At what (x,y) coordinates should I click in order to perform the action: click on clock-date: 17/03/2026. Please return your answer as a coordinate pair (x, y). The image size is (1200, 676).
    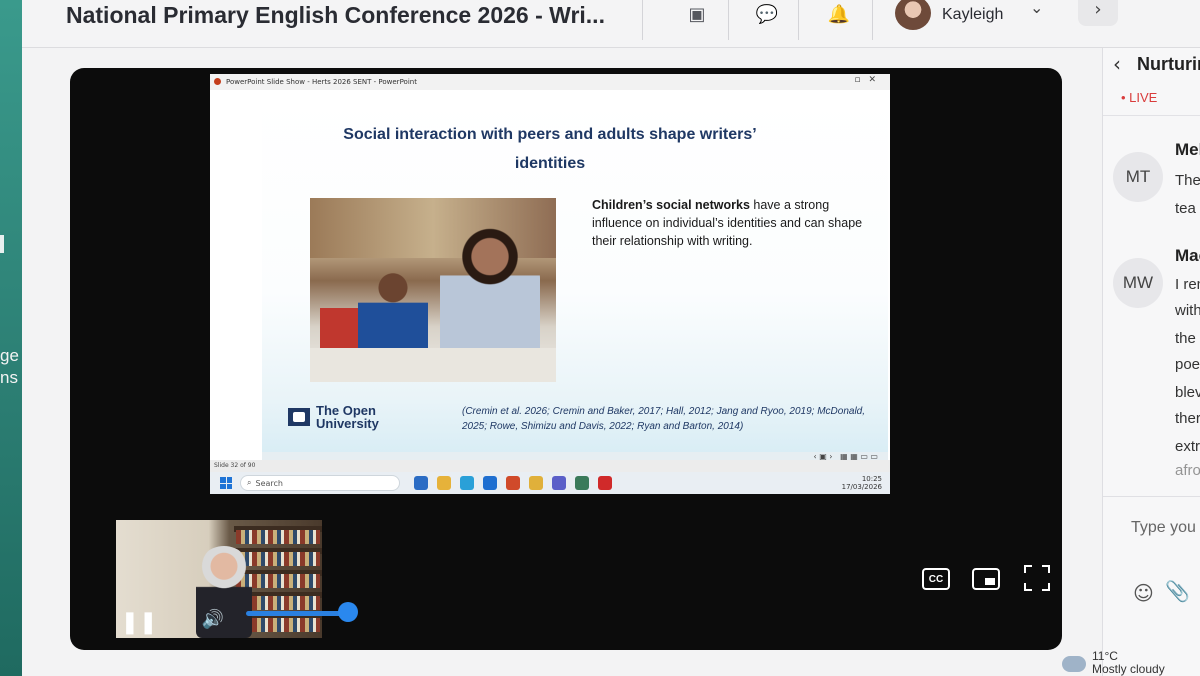
    Looking at the image, I should click on (861, 487).